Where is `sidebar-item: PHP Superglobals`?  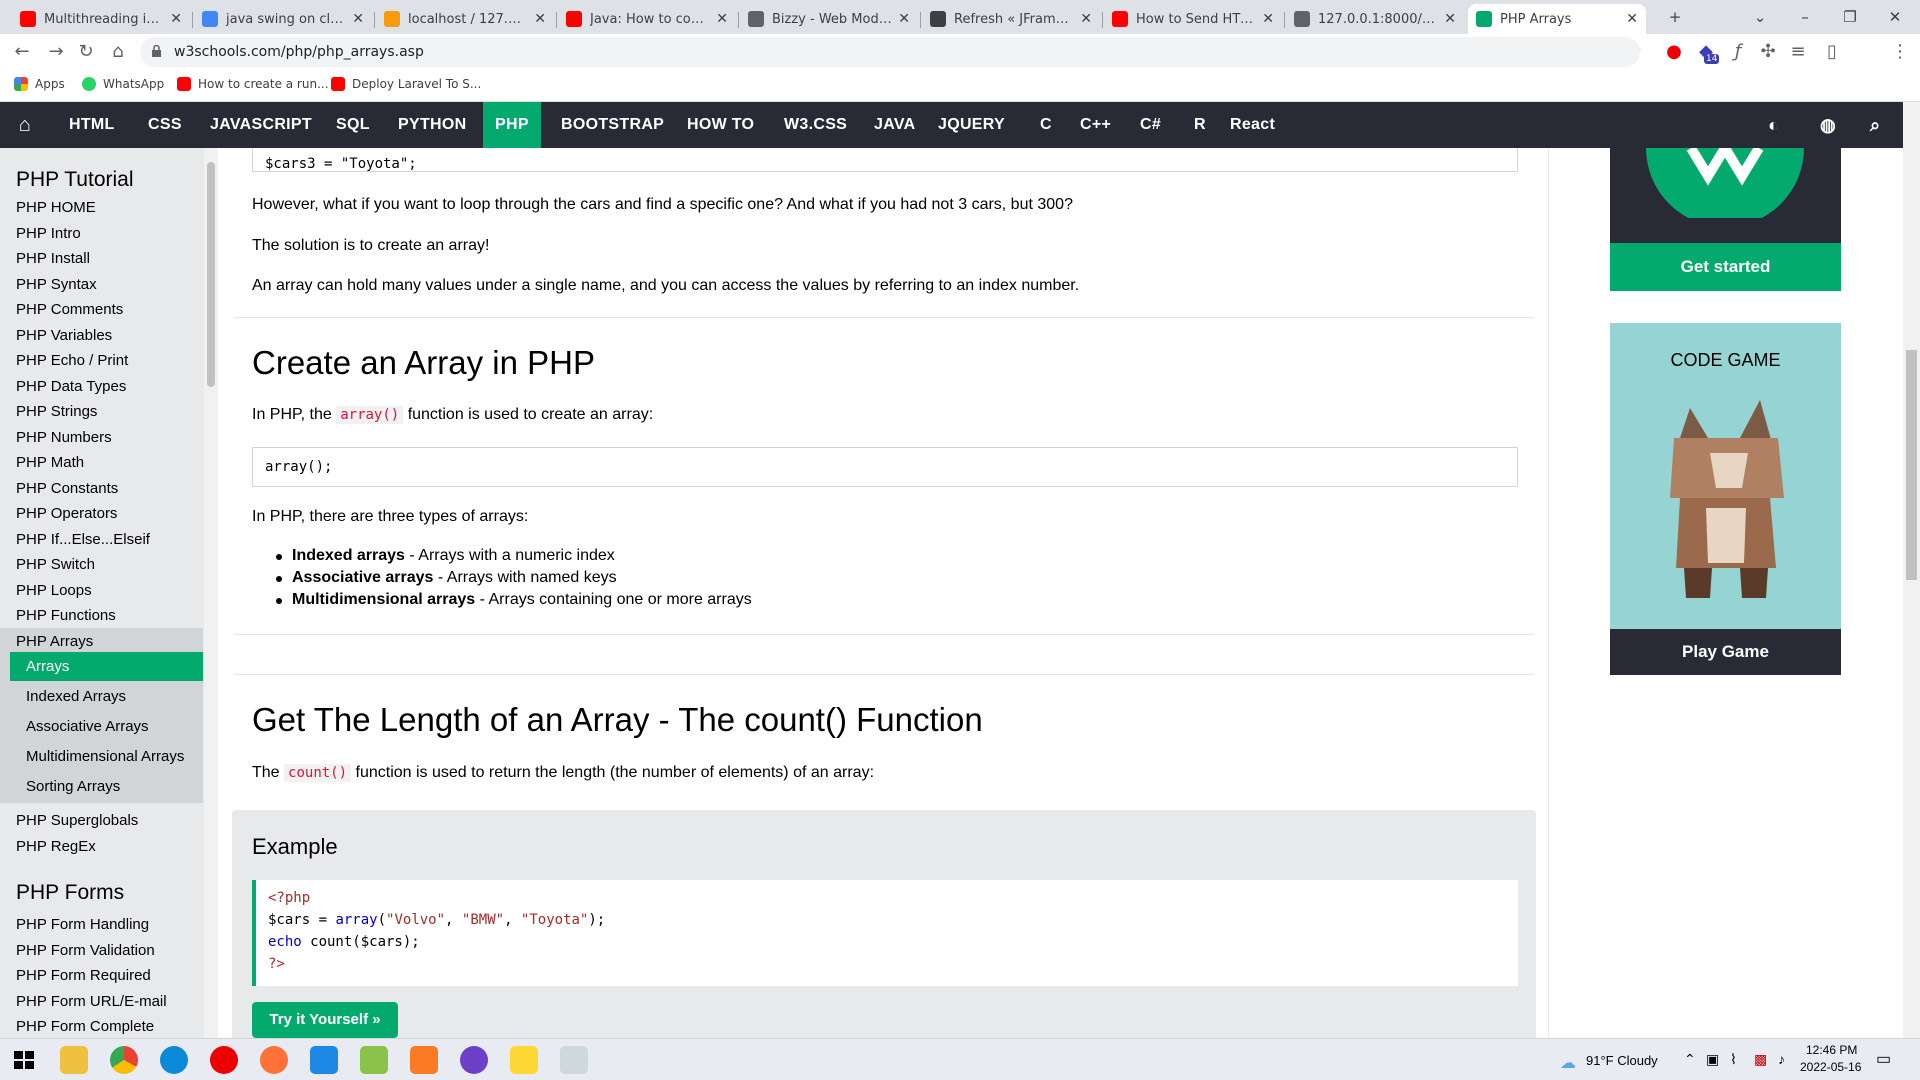 sidebar-item: PHP Superglobals is located at coordinates (77, 820).